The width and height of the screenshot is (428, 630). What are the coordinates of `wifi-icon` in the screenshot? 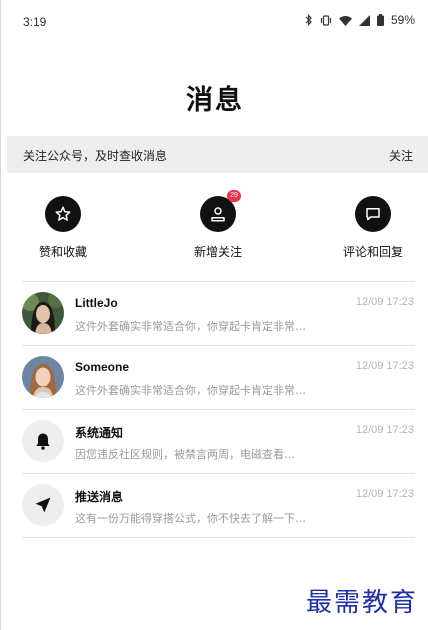 It's located at (345, 20).